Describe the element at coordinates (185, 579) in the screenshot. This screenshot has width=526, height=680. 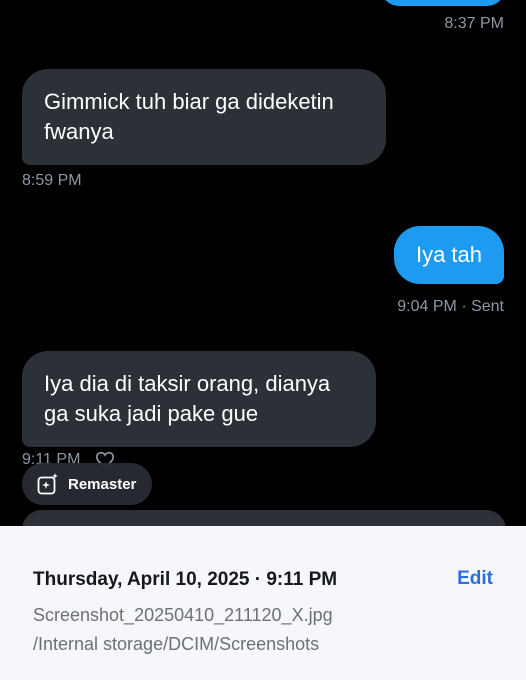
I see `date-time-label: Thursday, April 10, 2025 · 9:11 PM` at that location.